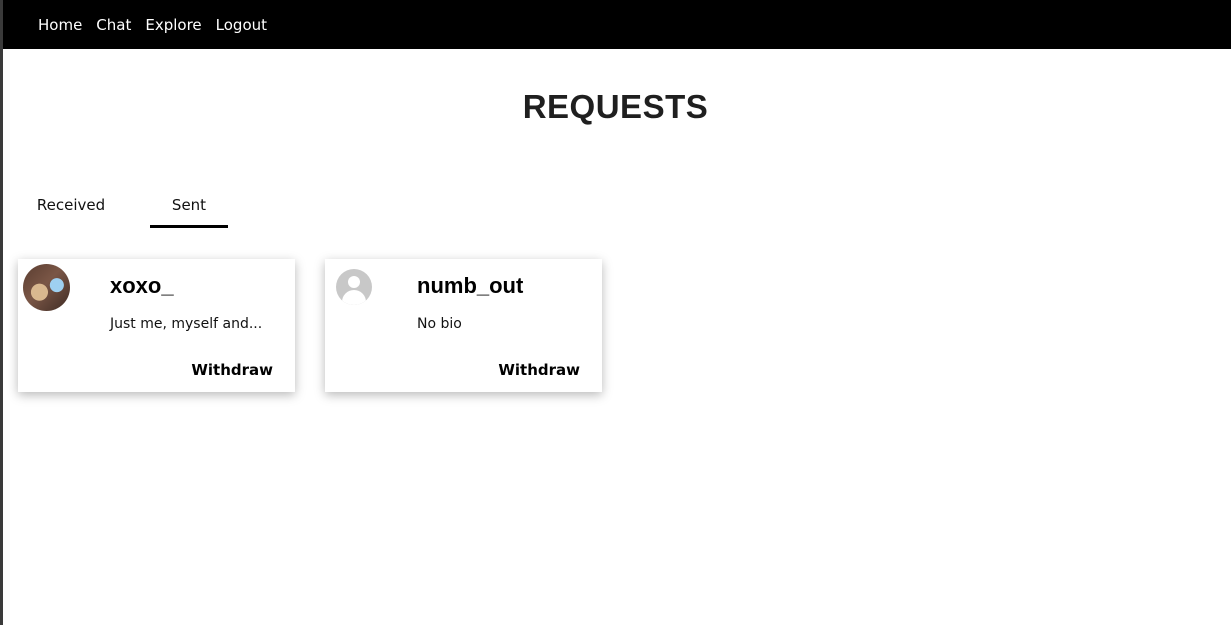 The image size is (1231, 625). Describe the element at coordinates (617, 24) in the screenshot. I see `top-navbar: Home Chat Explore Logout` at that location.